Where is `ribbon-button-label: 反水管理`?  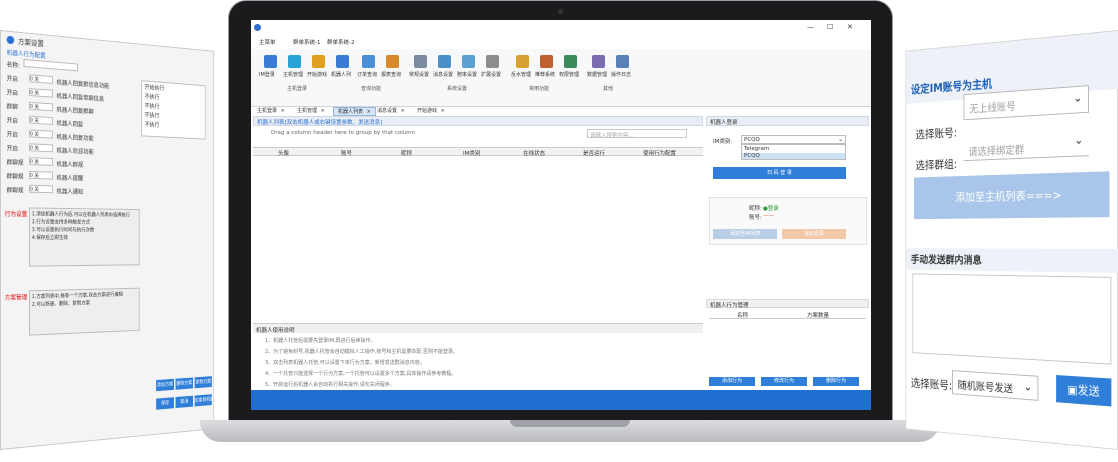 ribbon-button-label: 反水管理 is located at coordinates (521, 74).